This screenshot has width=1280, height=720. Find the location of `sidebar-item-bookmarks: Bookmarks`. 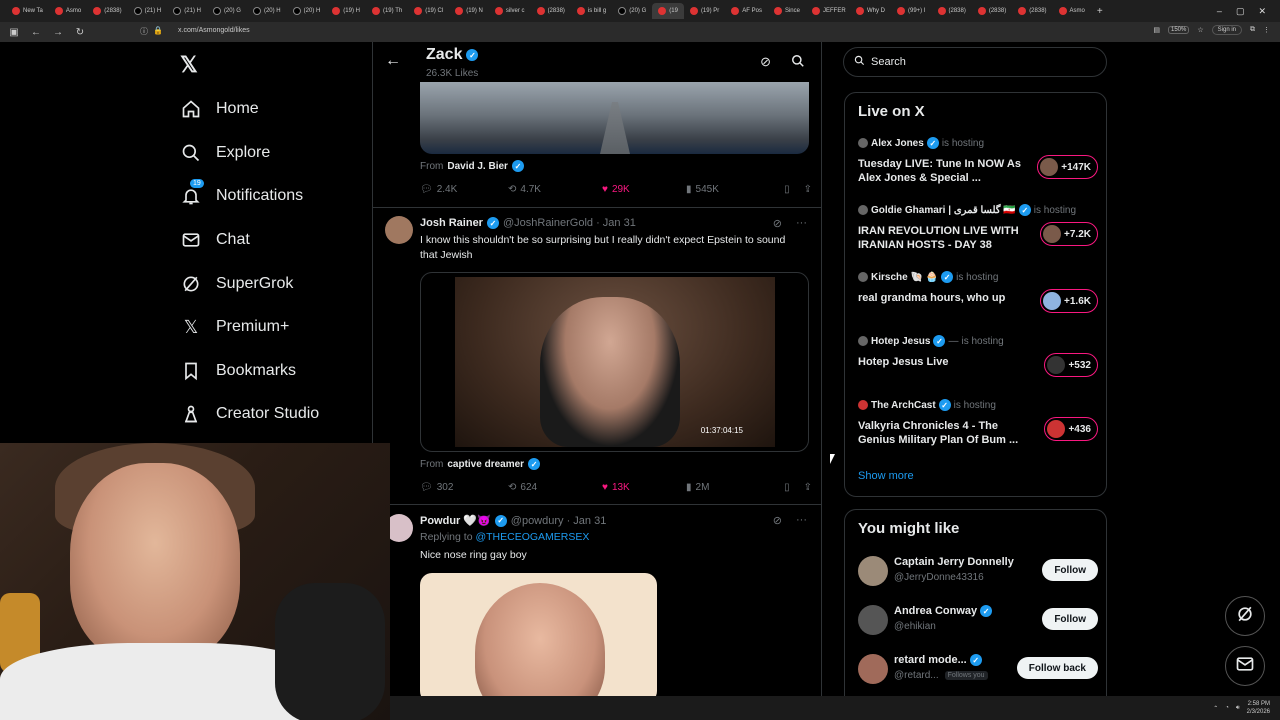

sidebar-item-bookmarks: Bookmarks is located at coordinates (238, 371).